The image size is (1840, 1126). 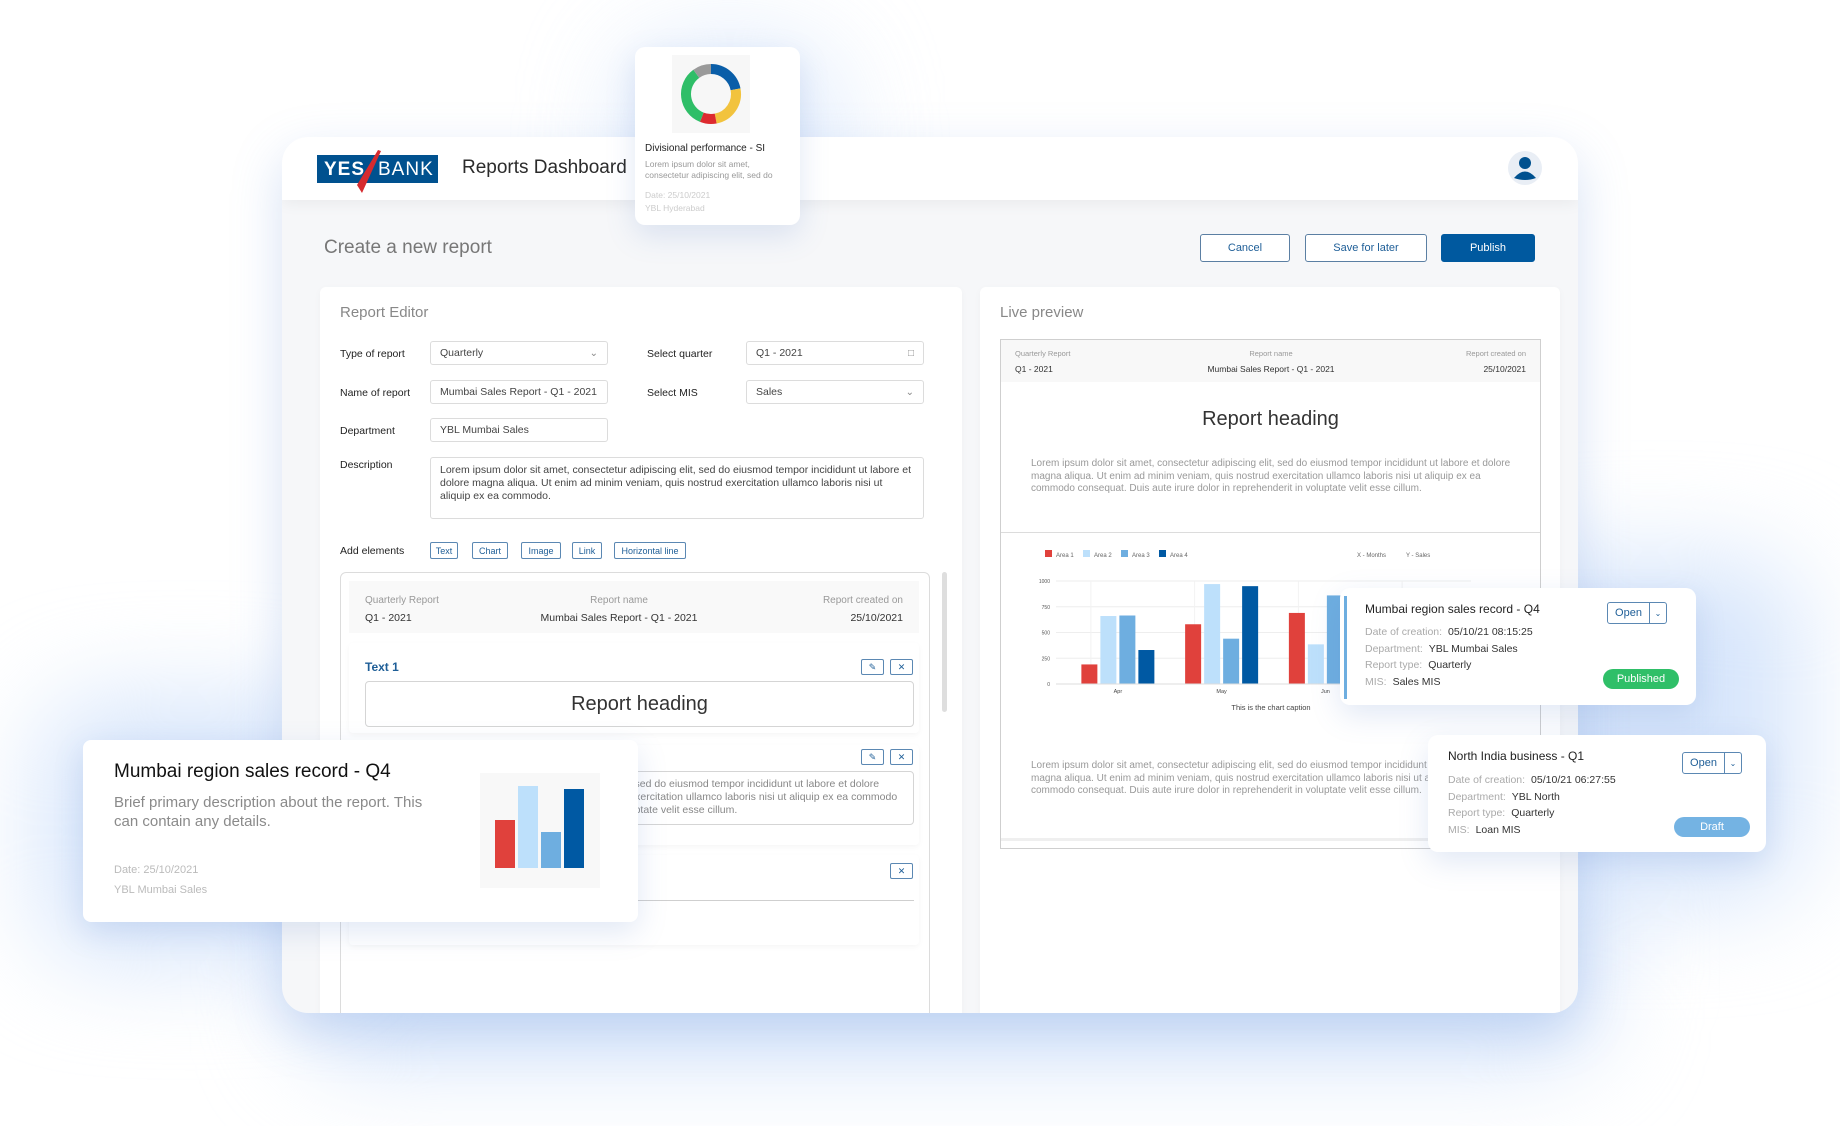 I want to click on name-of-report-input: Mumbai Sales Report - Q1 - 2021, so click(x=519, y=392).